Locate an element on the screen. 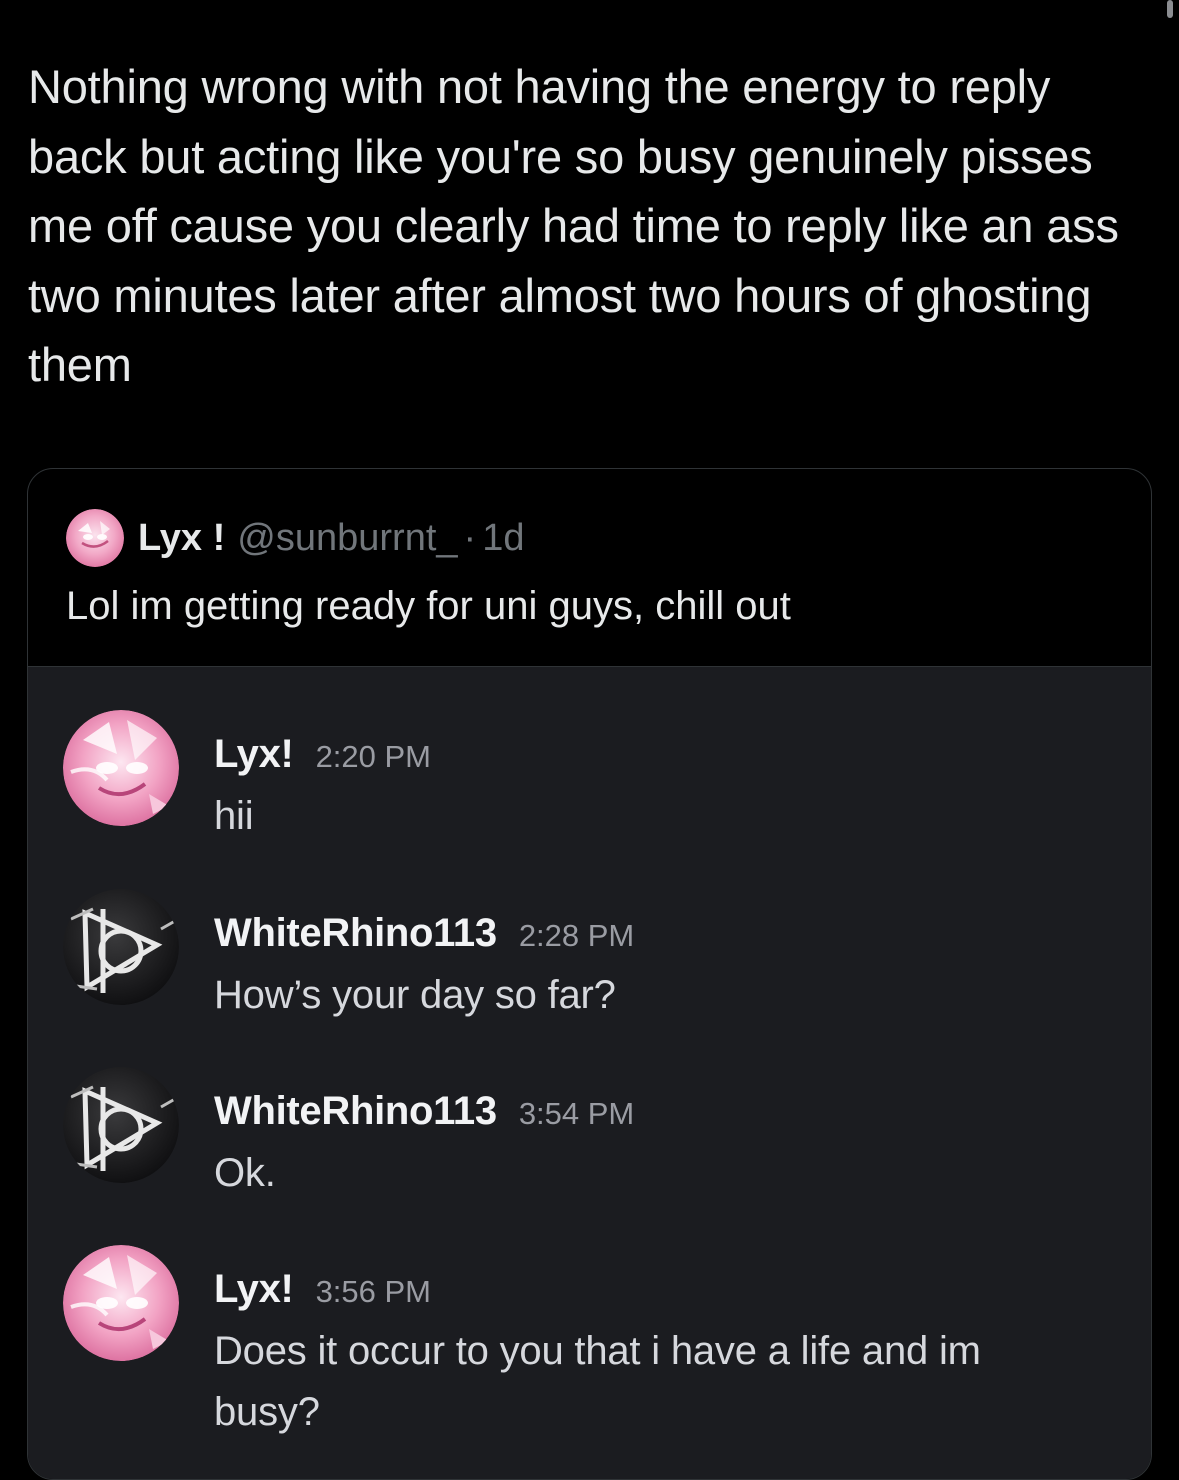  chat-message-header: Lyx! 2:20 PM is located at coordinates (322, 754).